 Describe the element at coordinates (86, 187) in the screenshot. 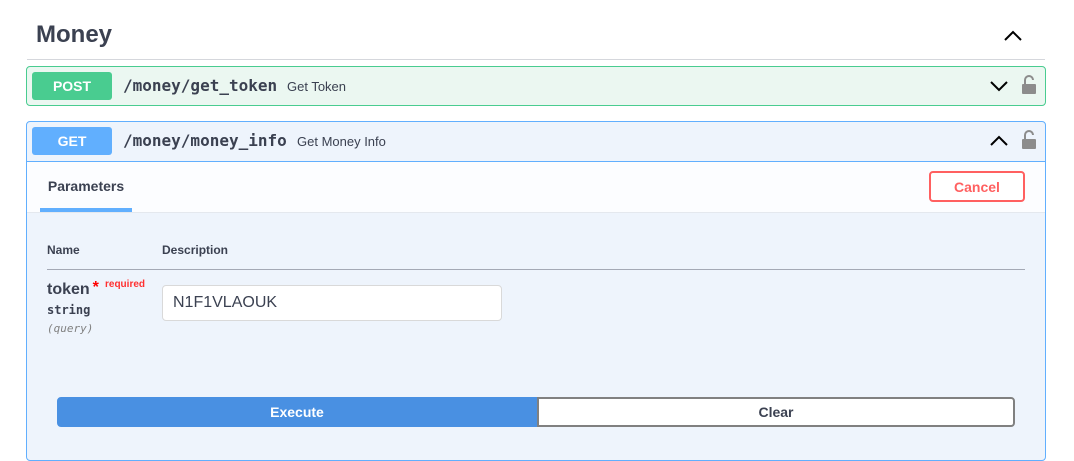

I see `tab-parameters: Parameters` at that location.